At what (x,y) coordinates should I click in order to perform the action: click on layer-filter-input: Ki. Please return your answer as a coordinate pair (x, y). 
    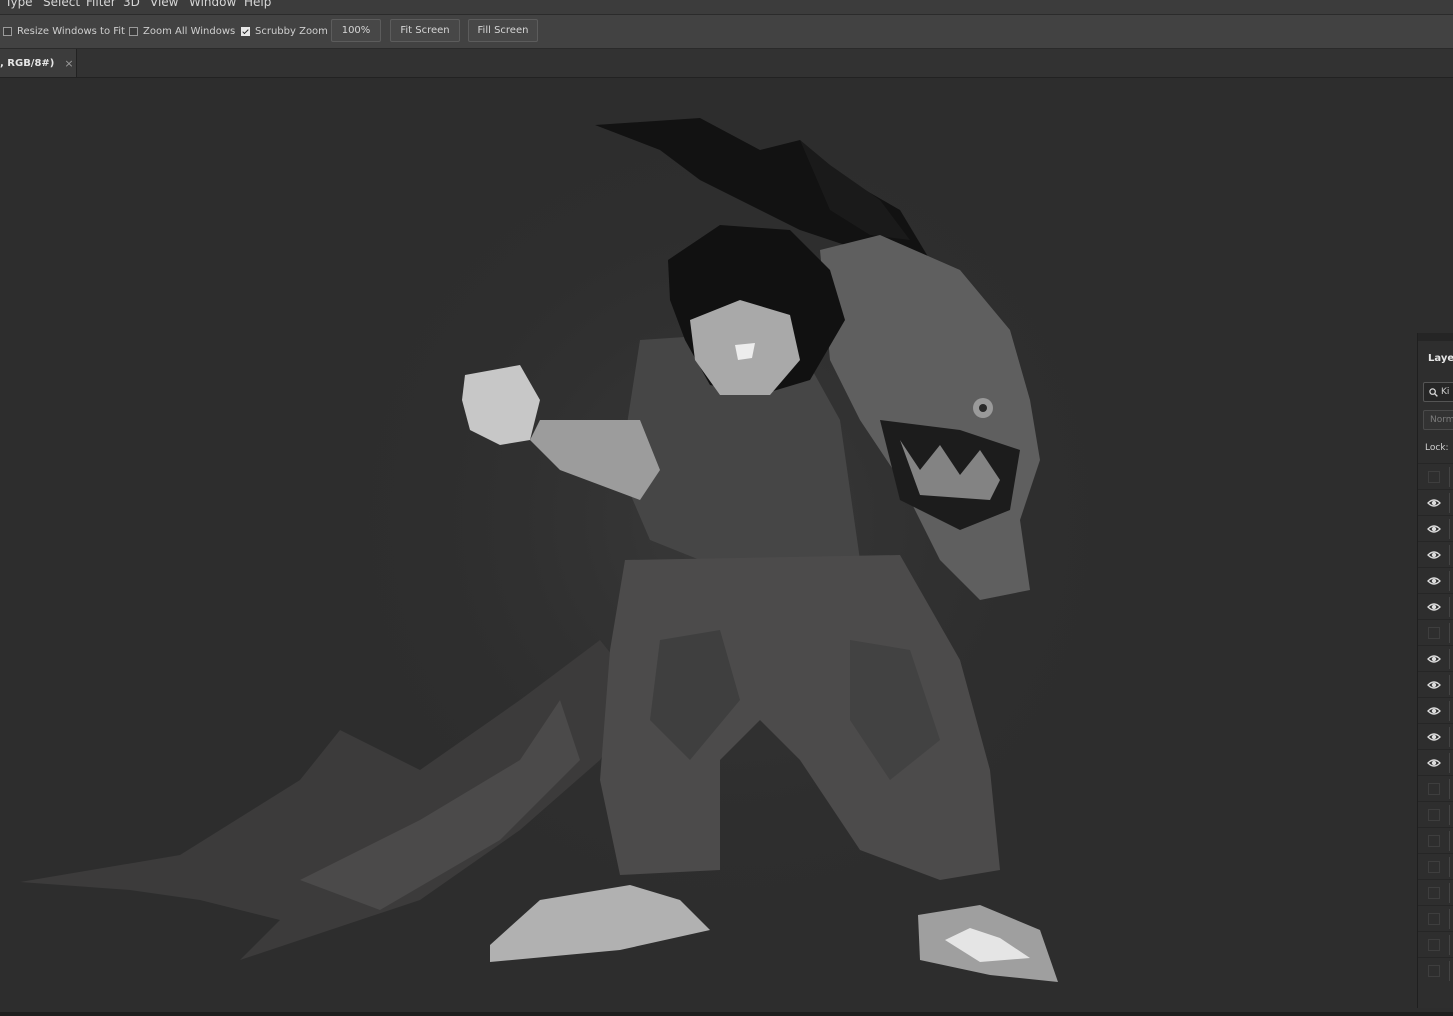
    Looking at the image, I should click on (1438, 392).